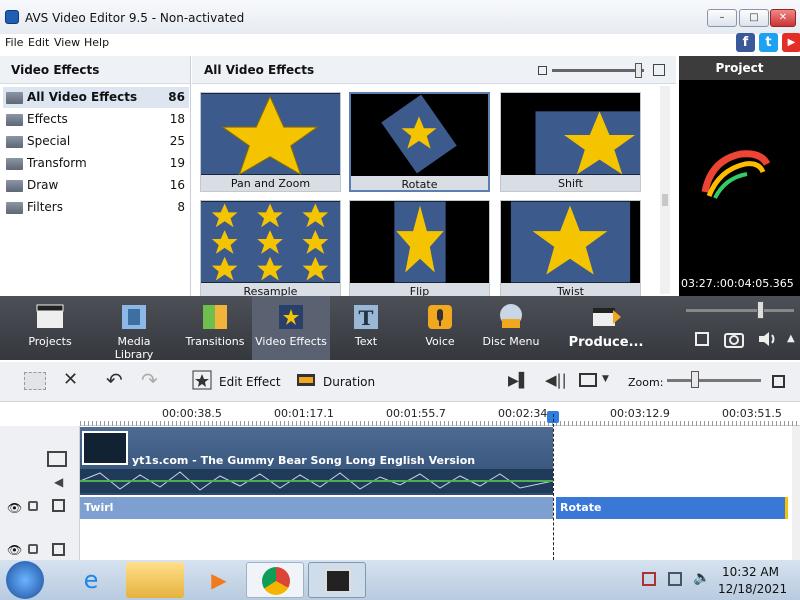 This screenshot has width=800, height=600. What do you see at coordinates (366, 328) in the screenshot?
I see `toolbar-text: T Text` at bounding box center [366, 328].